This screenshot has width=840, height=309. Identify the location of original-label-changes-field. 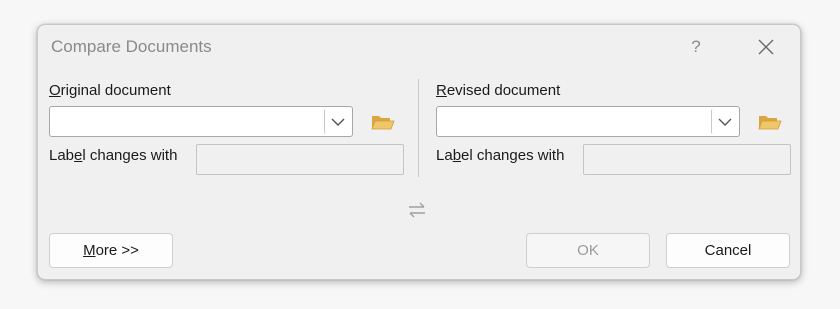
(300, 159).